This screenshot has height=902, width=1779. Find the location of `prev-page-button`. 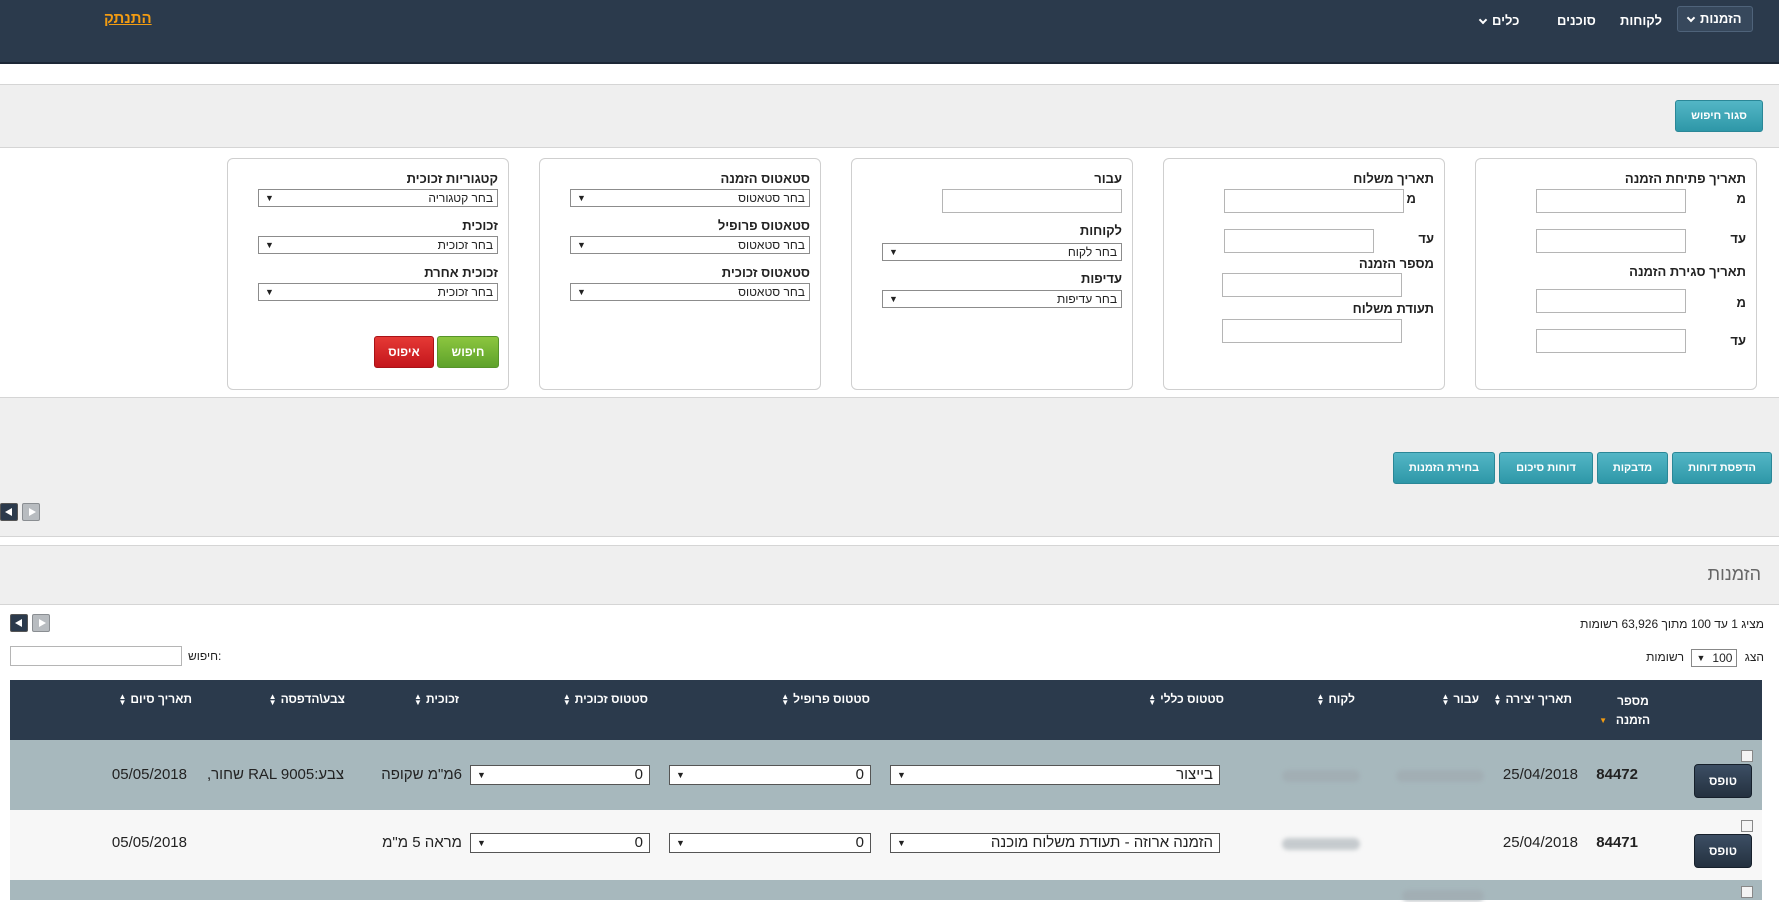

prev-page-button is located at coordinates (9, 512).